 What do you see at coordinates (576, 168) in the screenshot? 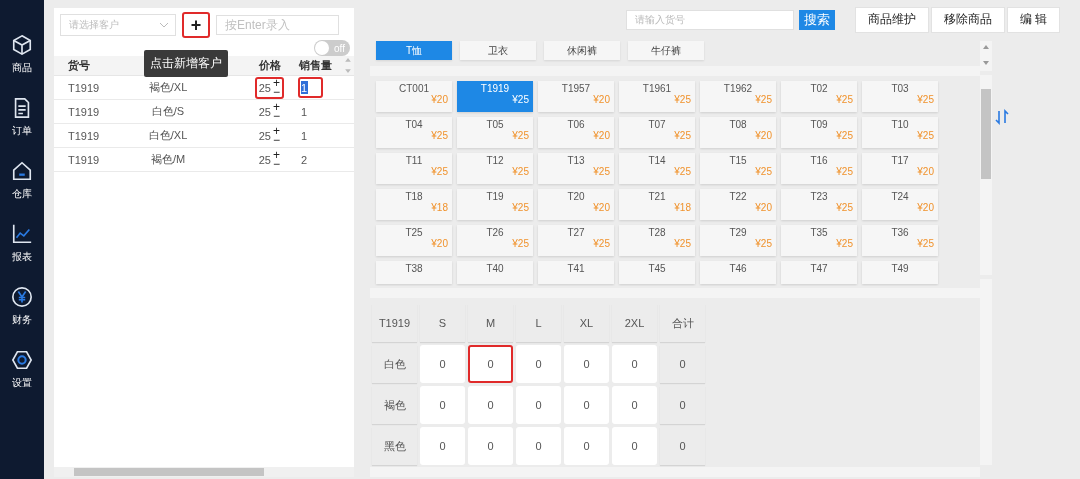
I see `product-tile: T13 ¥25` at bounding box center [576, 168].